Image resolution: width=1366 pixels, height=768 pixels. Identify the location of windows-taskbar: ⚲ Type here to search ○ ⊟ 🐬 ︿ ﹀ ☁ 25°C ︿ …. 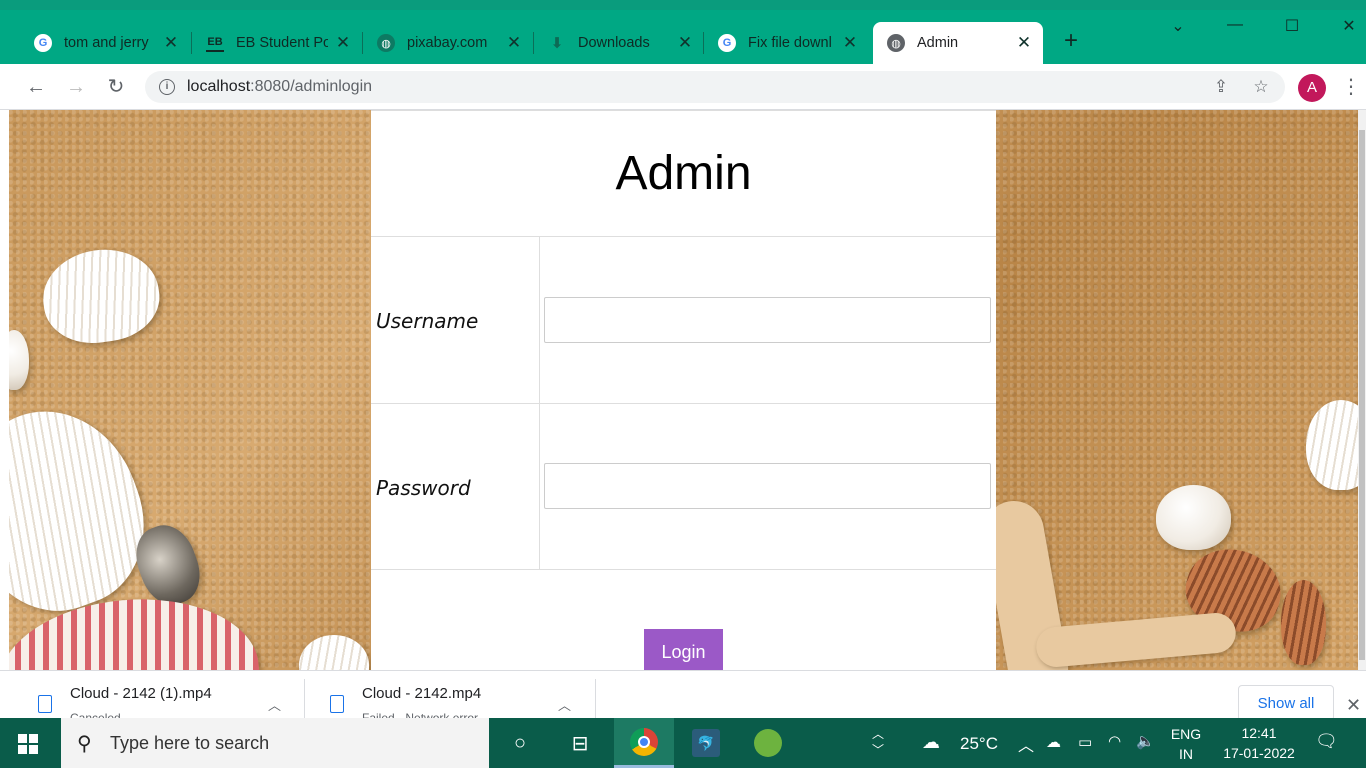
(683, 743).